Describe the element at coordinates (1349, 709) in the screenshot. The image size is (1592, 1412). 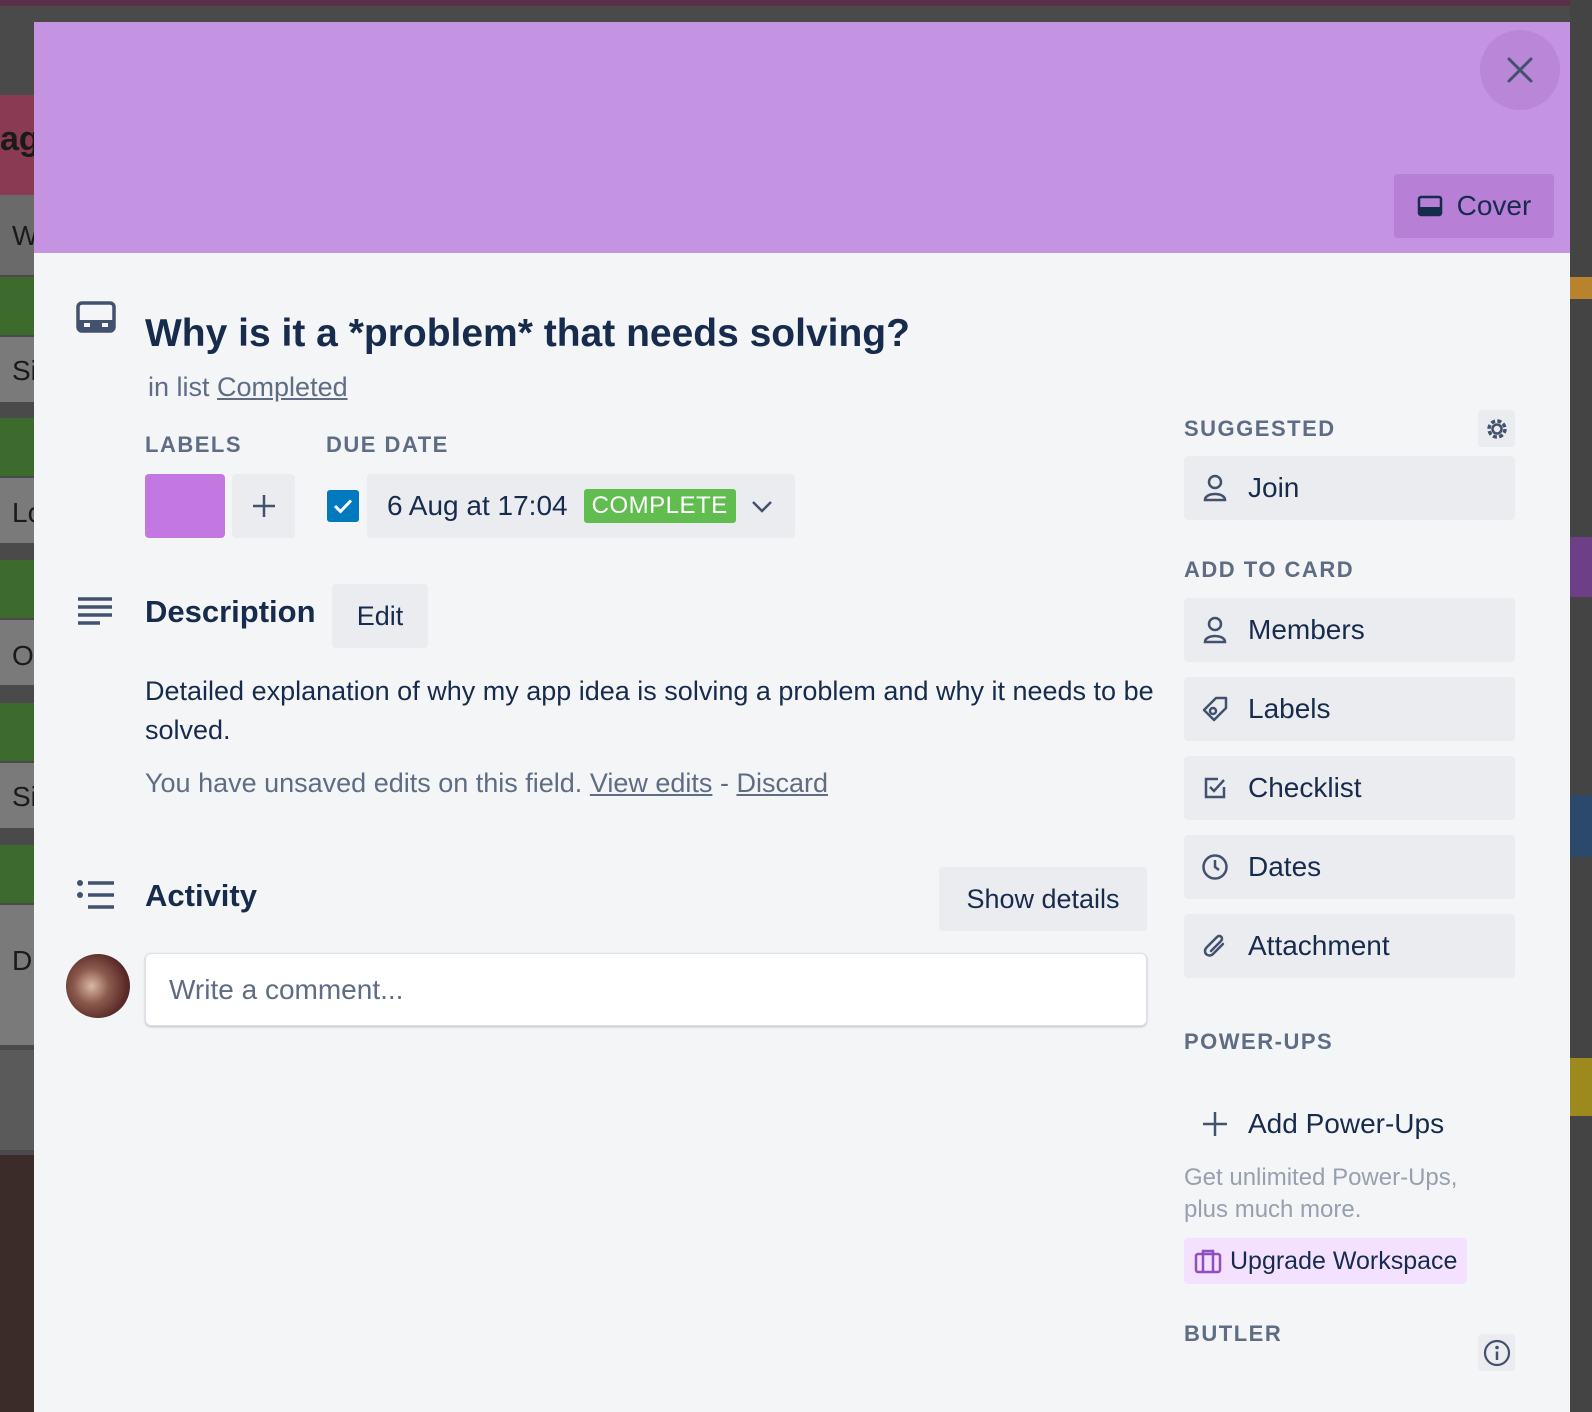
I see `labels-button: Labels` at that location.